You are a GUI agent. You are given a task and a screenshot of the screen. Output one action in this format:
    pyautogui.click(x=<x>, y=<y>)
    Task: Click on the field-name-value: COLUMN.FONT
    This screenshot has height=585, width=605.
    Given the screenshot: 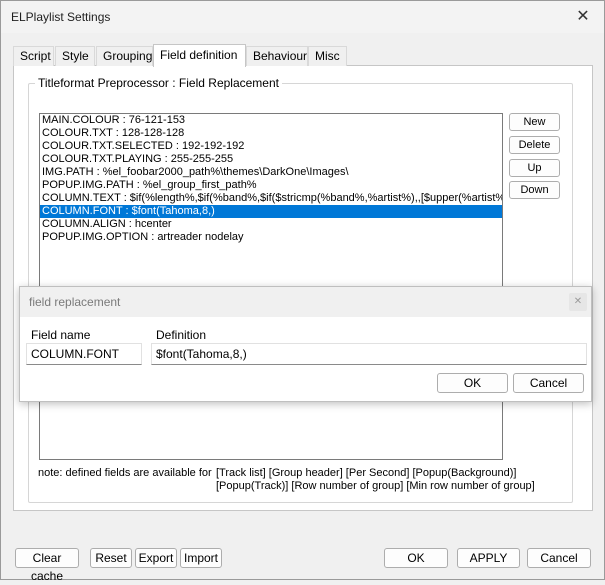 What is the action you would take?
    pyautogui.click(x=75, y=354)
    